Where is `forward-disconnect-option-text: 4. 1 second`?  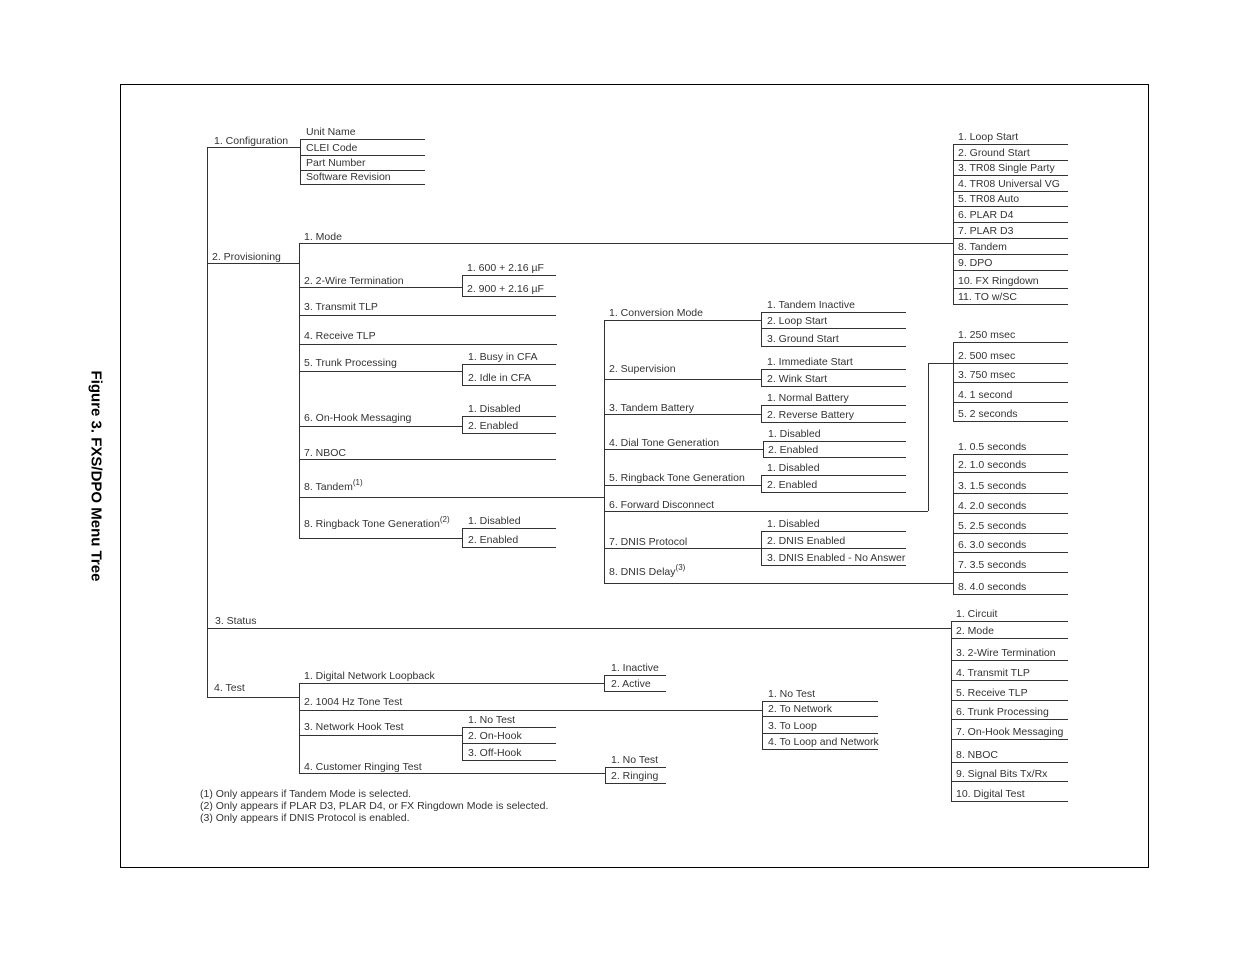
forward-disconnect-option-text: 4. 1 second is located at coordinates (985, 395).